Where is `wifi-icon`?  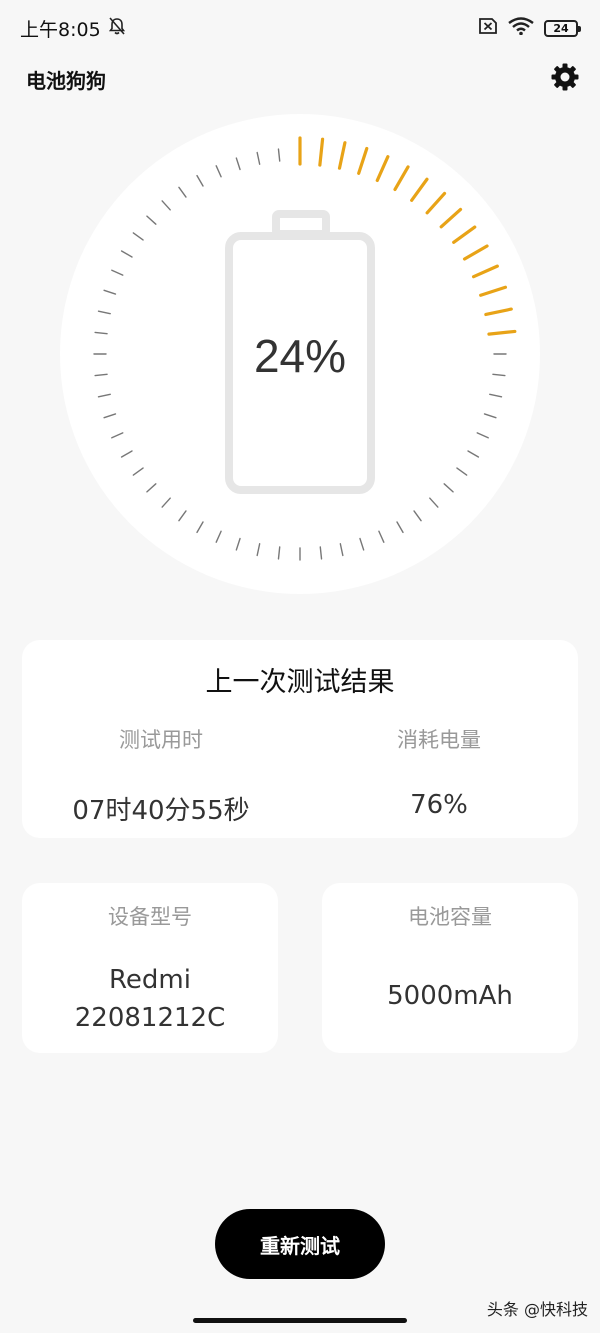 wifi-icon is located at coordinates (521, 28).